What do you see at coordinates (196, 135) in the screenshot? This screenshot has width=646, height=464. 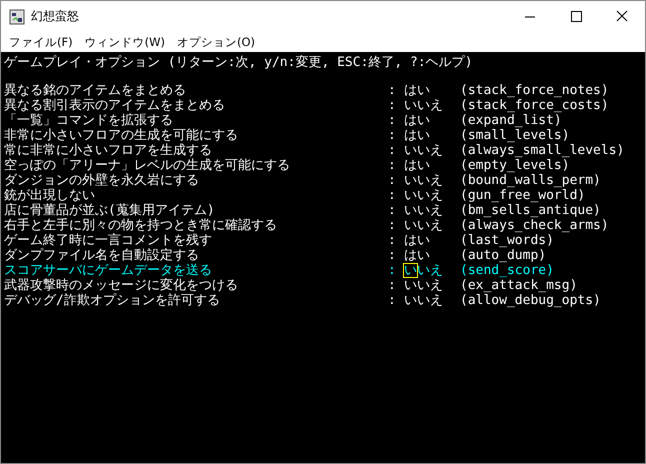 I see `option-label: 非常に小さいフロアの生成を可能にする` at bounding box center [196, 135].